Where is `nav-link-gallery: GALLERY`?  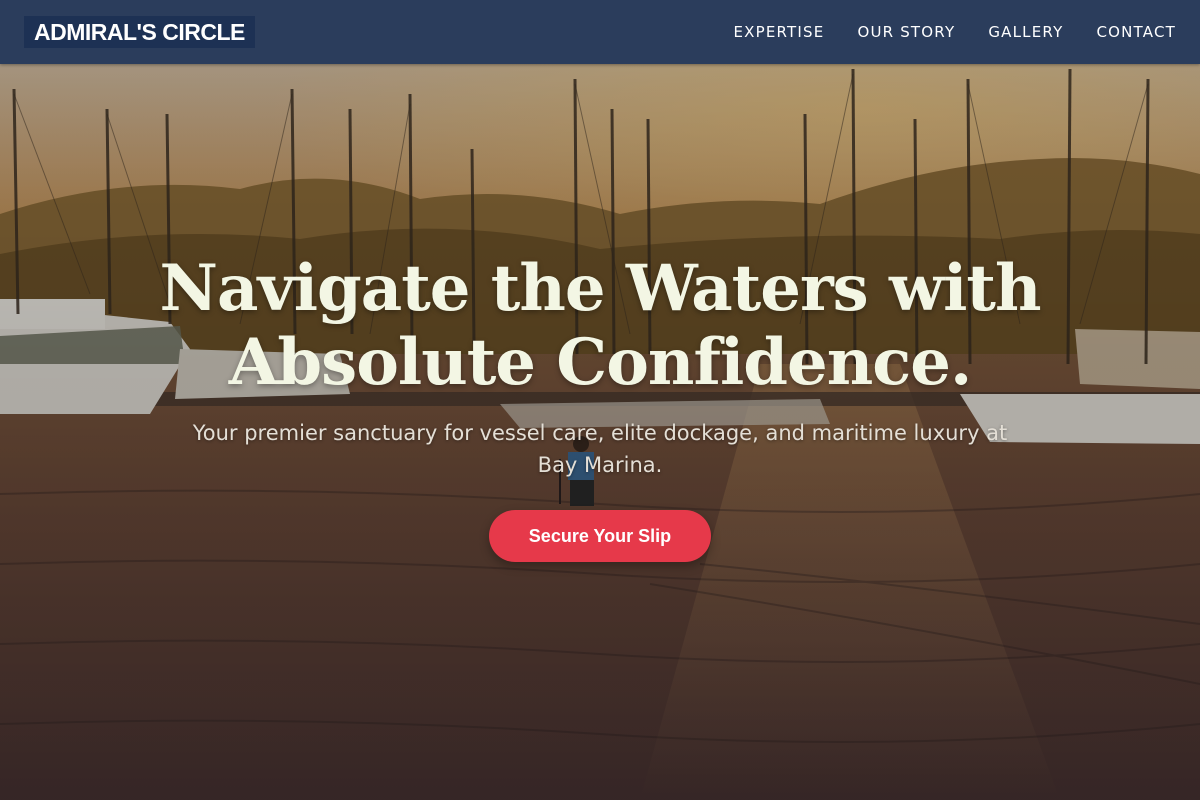 nav-link-gallery: GALLERY is located at coordinates (1025, 32).